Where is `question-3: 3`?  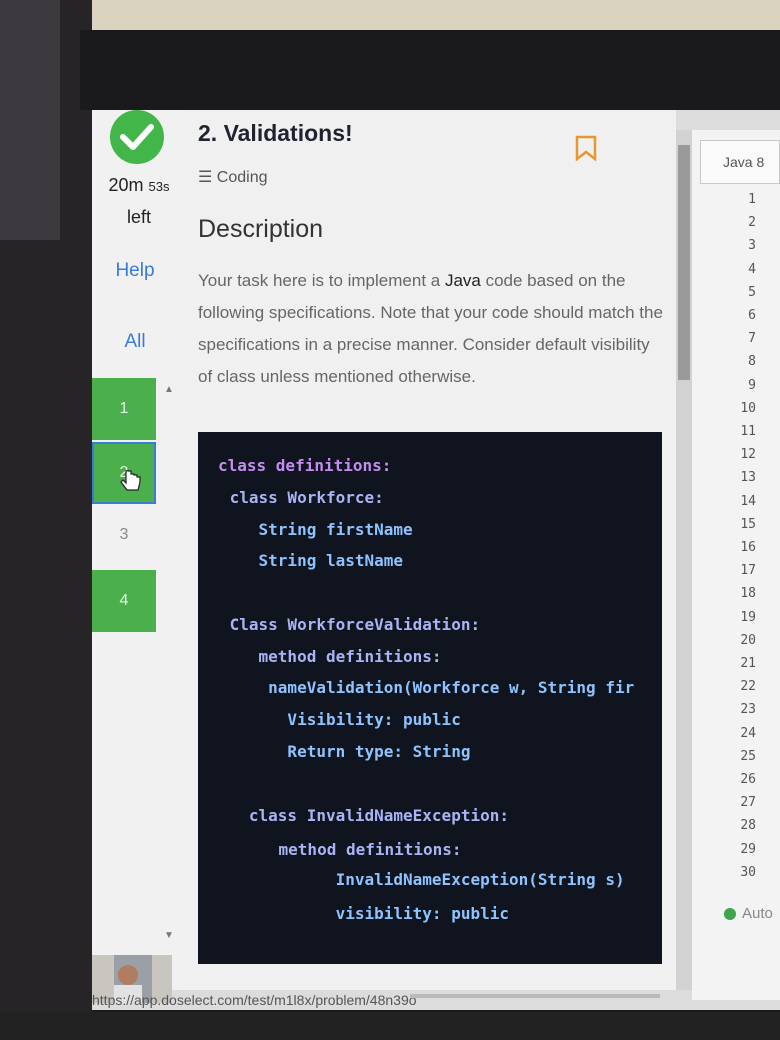
question-3: 3 is located at coordinates (124, 535).